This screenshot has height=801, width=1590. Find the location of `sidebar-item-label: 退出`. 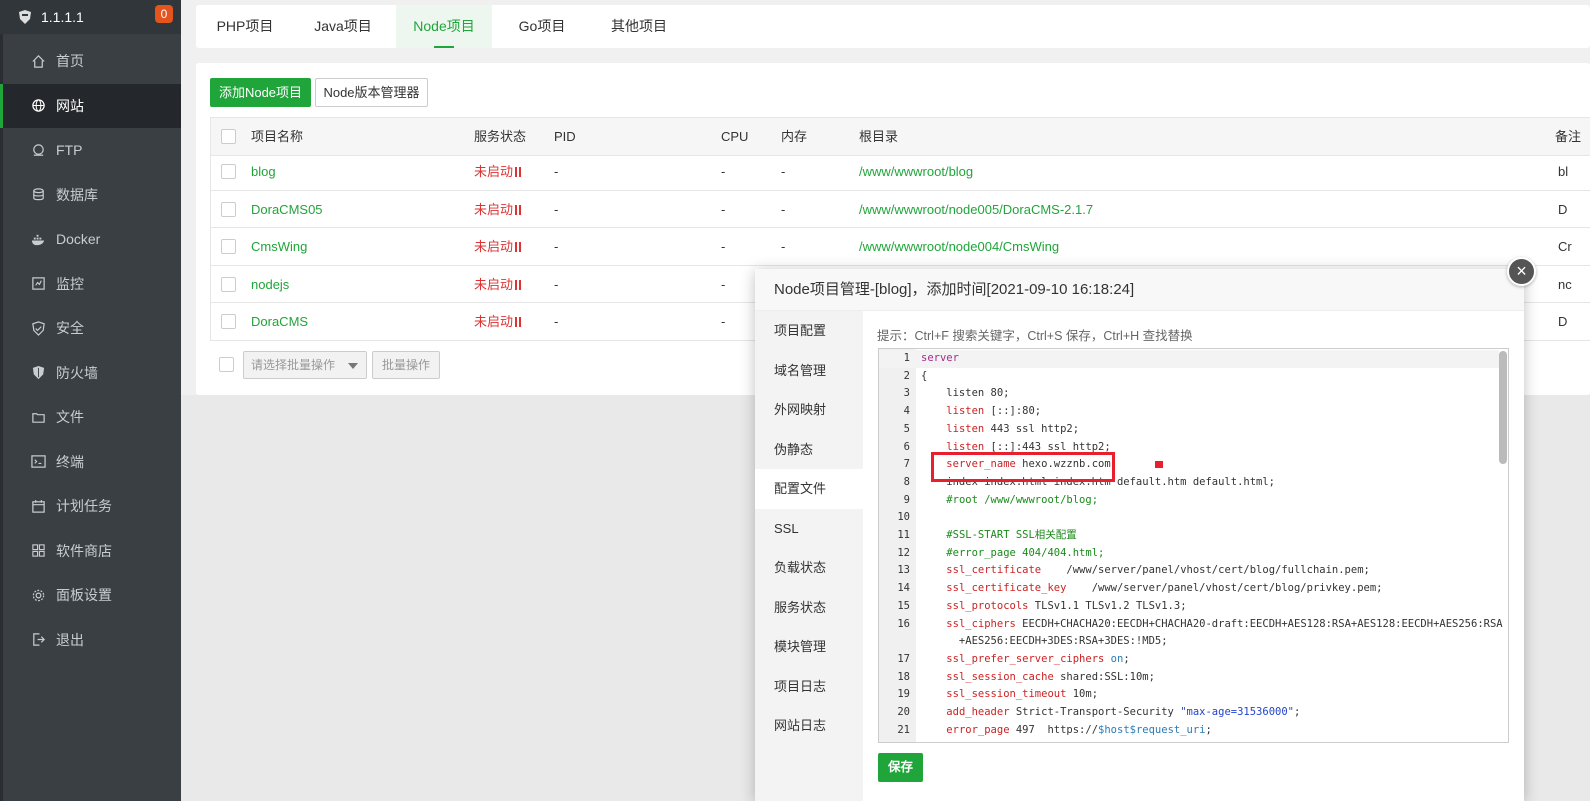

sidebar-item-label: 退出 is located at coordinates (70, 639).